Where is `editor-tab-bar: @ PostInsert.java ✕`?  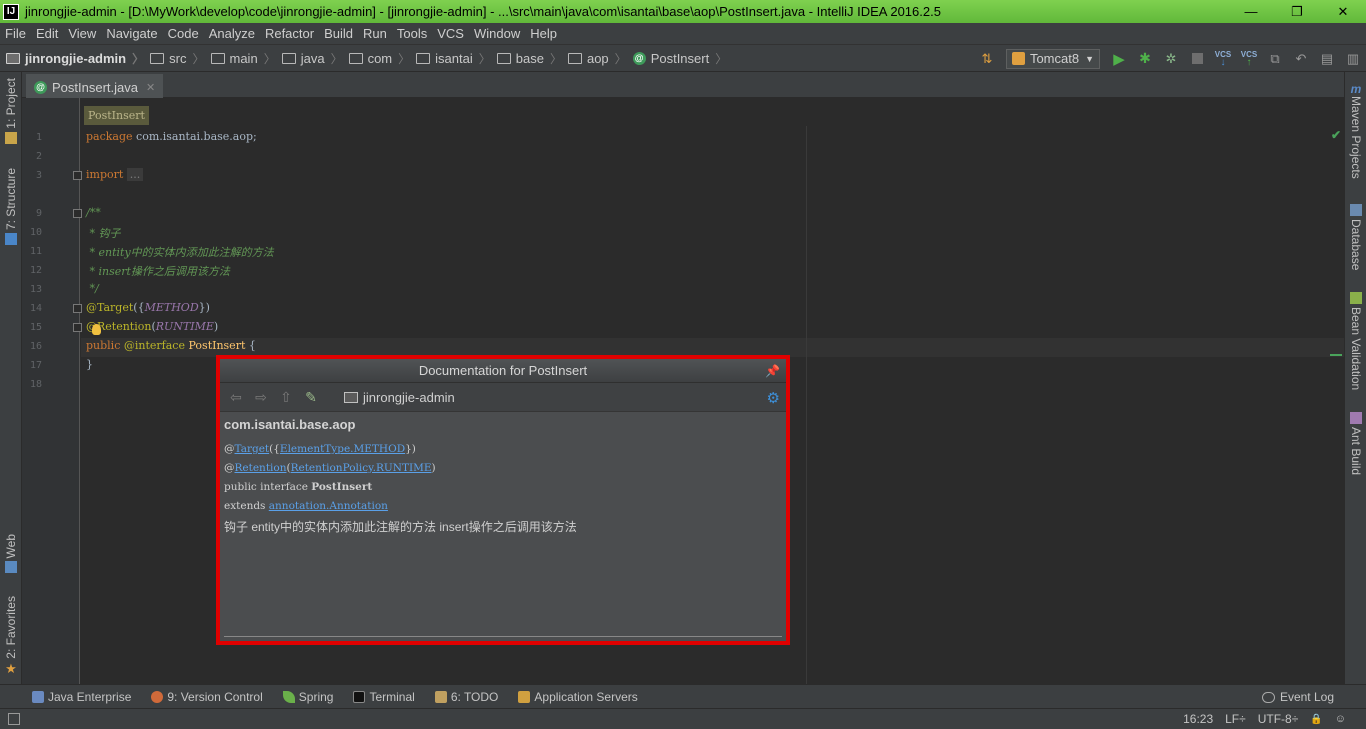
editor-tab-bar: @ PostInsert.java ✕ is located at coordinates (683, 85).